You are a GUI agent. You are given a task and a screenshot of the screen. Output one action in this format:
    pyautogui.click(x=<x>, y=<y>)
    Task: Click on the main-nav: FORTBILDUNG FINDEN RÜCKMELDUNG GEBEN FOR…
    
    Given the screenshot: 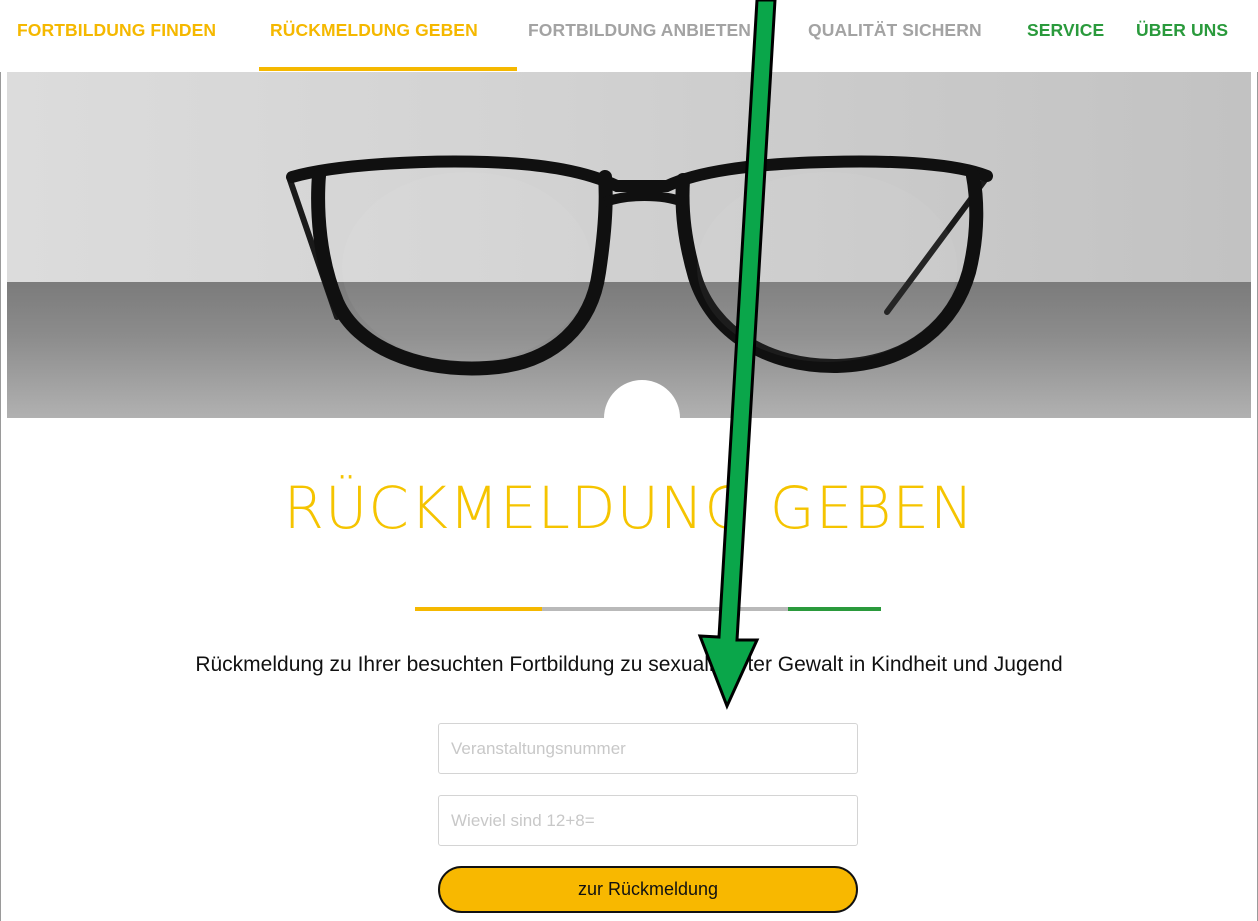 What is the action you would take?
    pyautogui.click(x=629, y=36)
    